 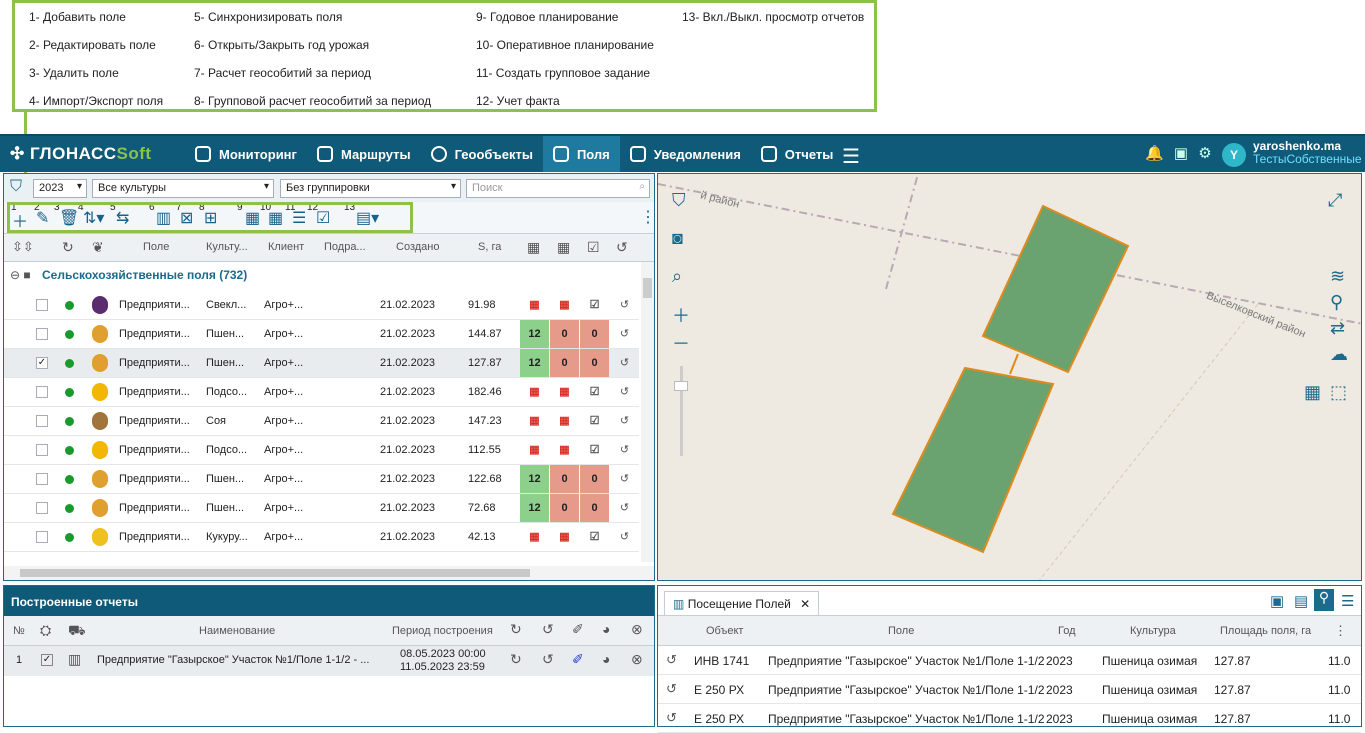 I want to click on crops-select: Все культуры ▾, so click(x=183, y=188).